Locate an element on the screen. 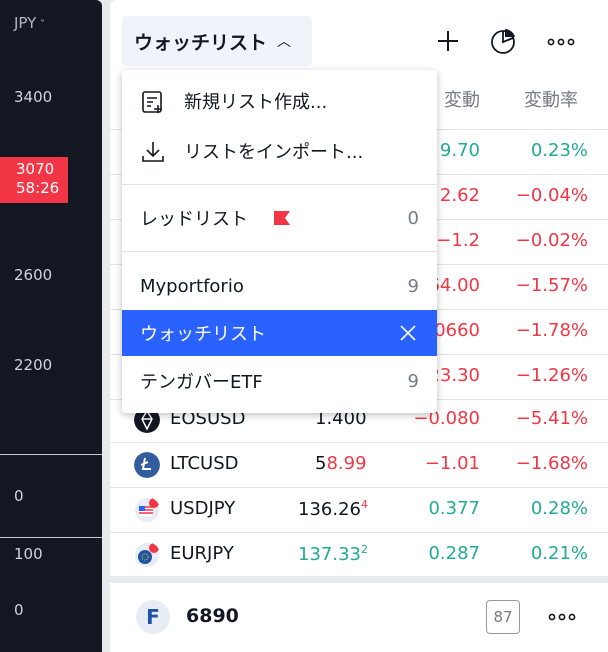  change-pct-cell: 0.23% is located at coordinates (559, 150).